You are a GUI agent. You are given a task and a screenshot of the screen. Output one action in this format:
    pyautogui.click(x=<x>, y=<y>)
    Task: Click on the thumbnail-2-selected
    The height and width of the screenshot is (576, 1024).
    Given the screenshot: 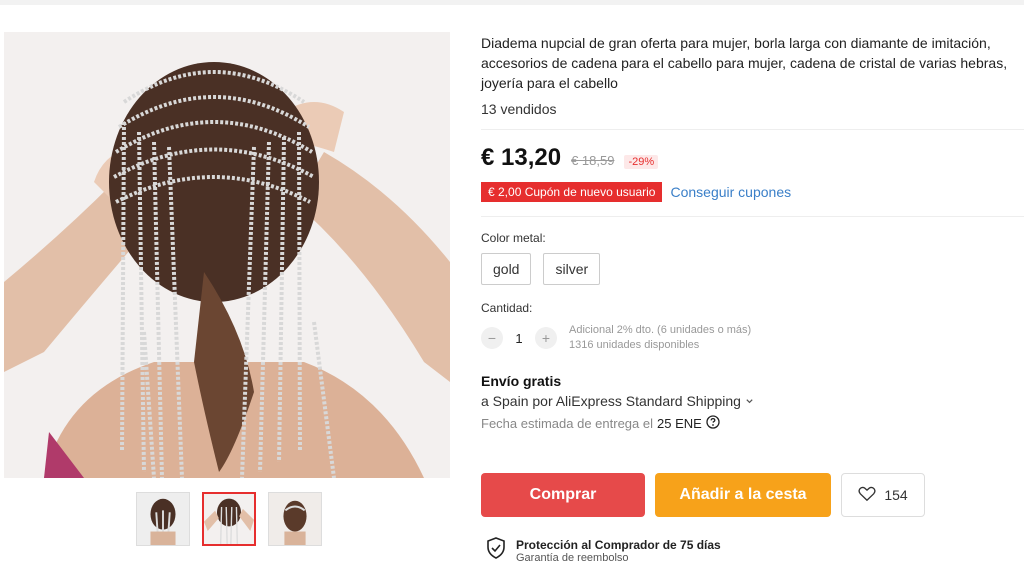 What is the action you would take?
    pyautogui.click(x=229, y=519)
    